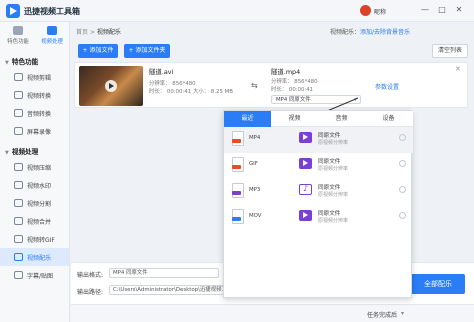 Image resolution: width=474 pixels, height=322 pixels. Describe the element at coordinates (18, 167) in the screenshot. I see `compress-icon` at that location.